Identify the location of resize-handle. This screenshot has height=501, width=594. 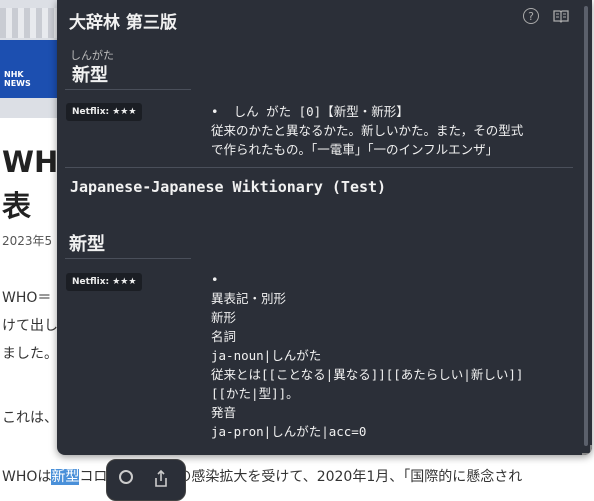
(587, 450).